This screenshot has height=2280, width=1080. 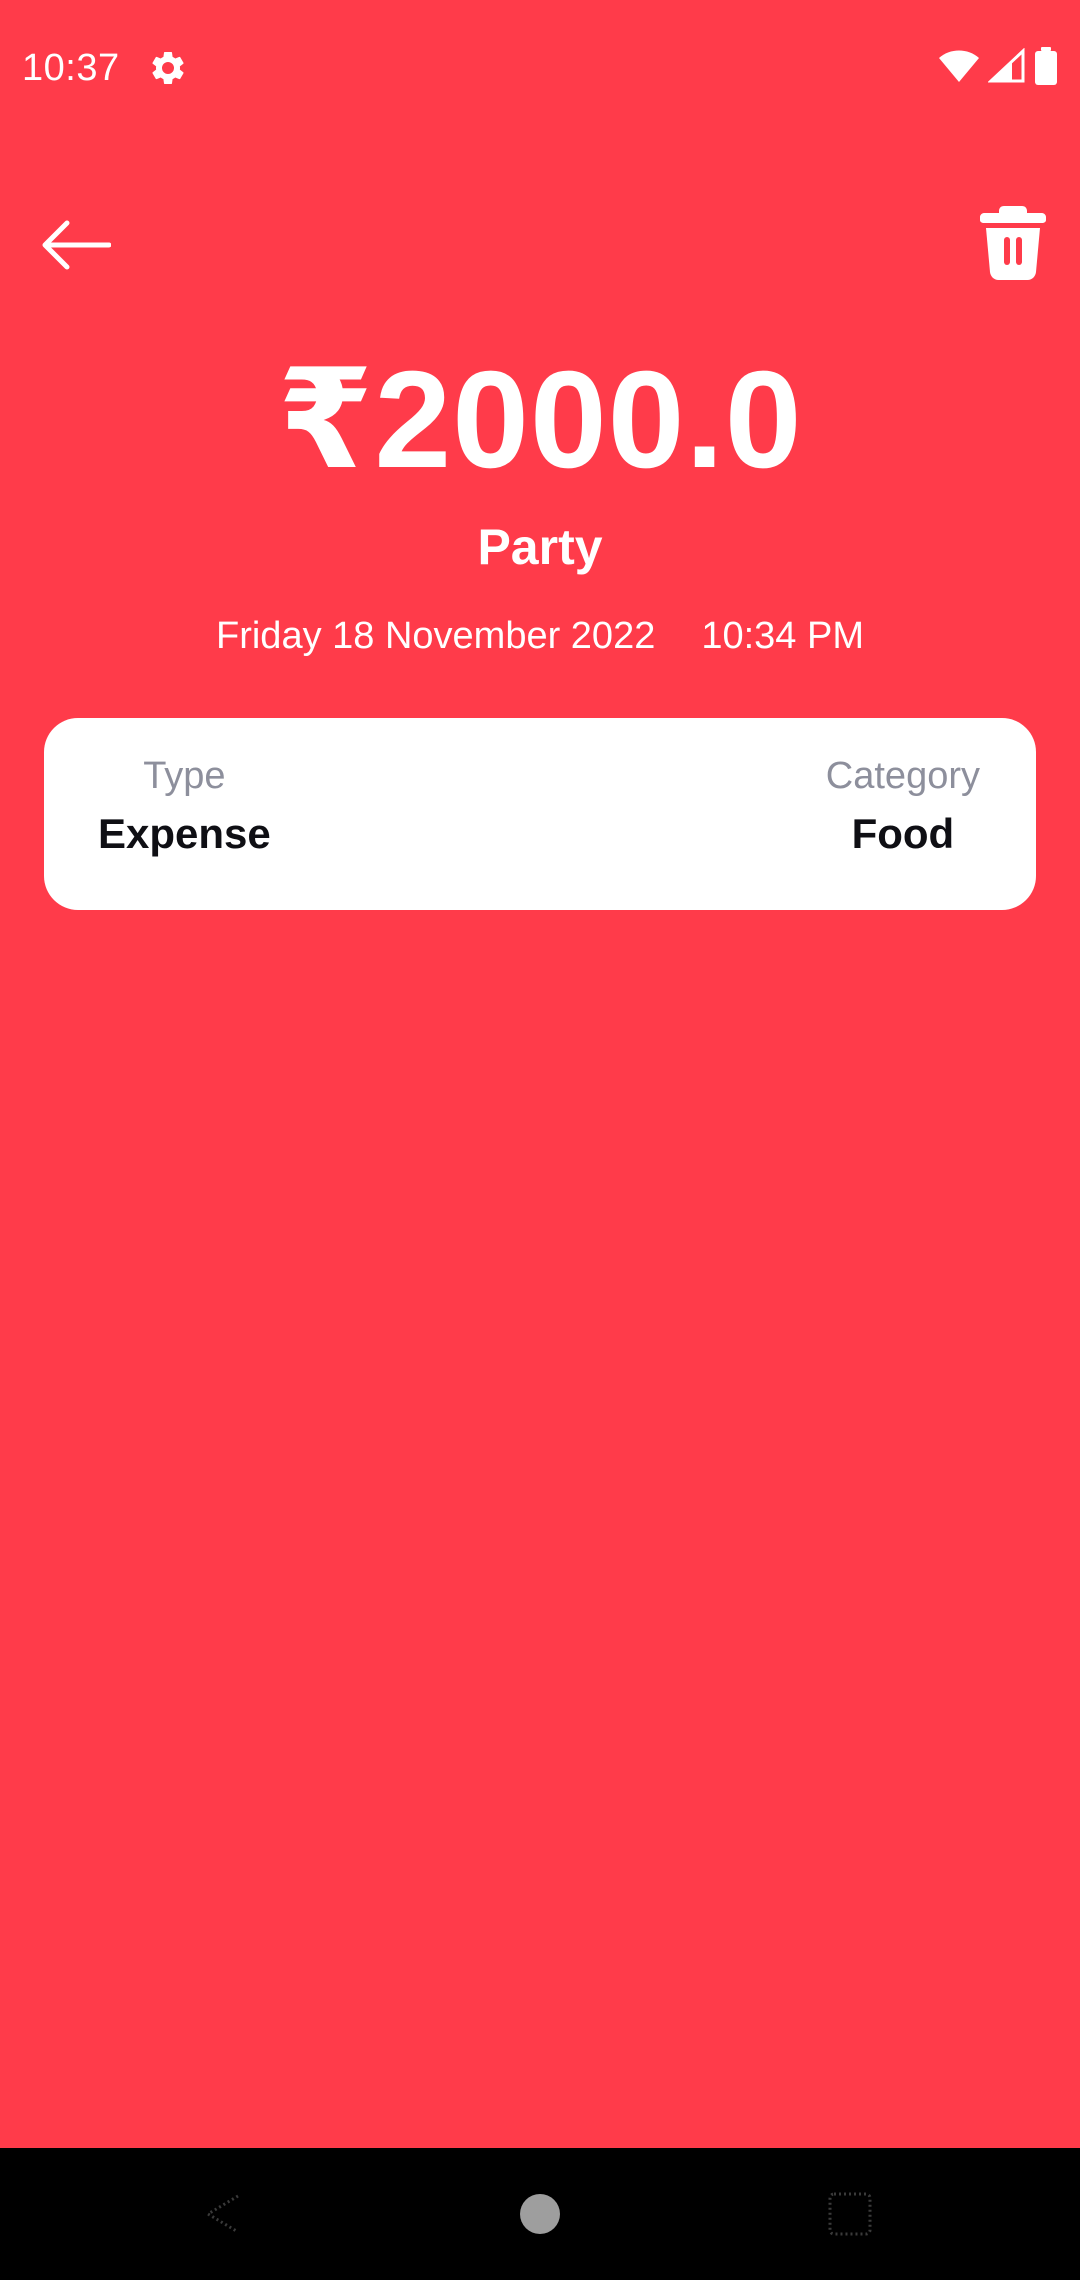 What do you see at coordinates (850, 2214) in the screenshot?
I see `nav-recents-icon` at bounding box center [850, 2214].